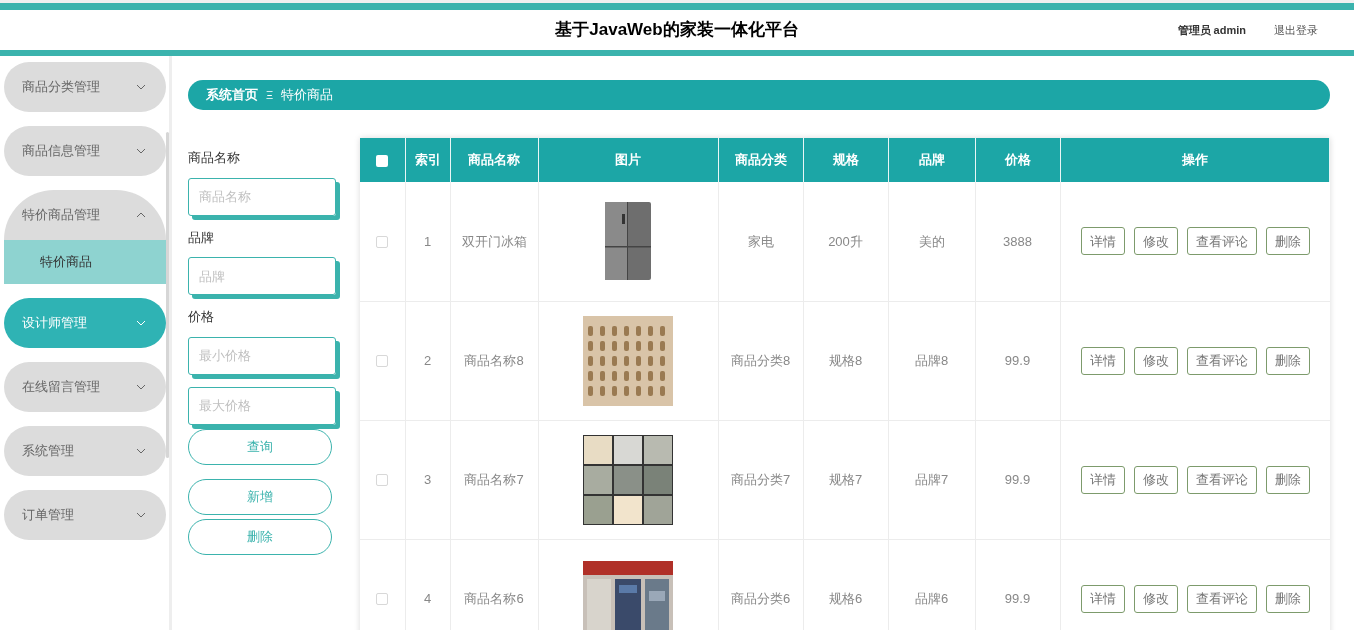  What do you see at coordinates (494, 479) in the screenshot?
I see `table-cell: 商品名称7` at bounding box center [494, 479].